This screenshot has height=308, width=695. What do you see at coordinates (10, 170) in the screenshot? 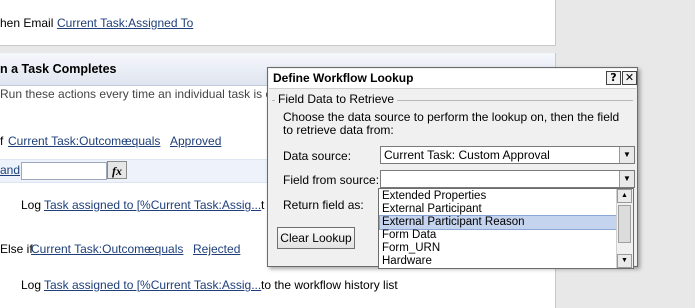
I see `and-link: and` at bounding box center [10, 170].